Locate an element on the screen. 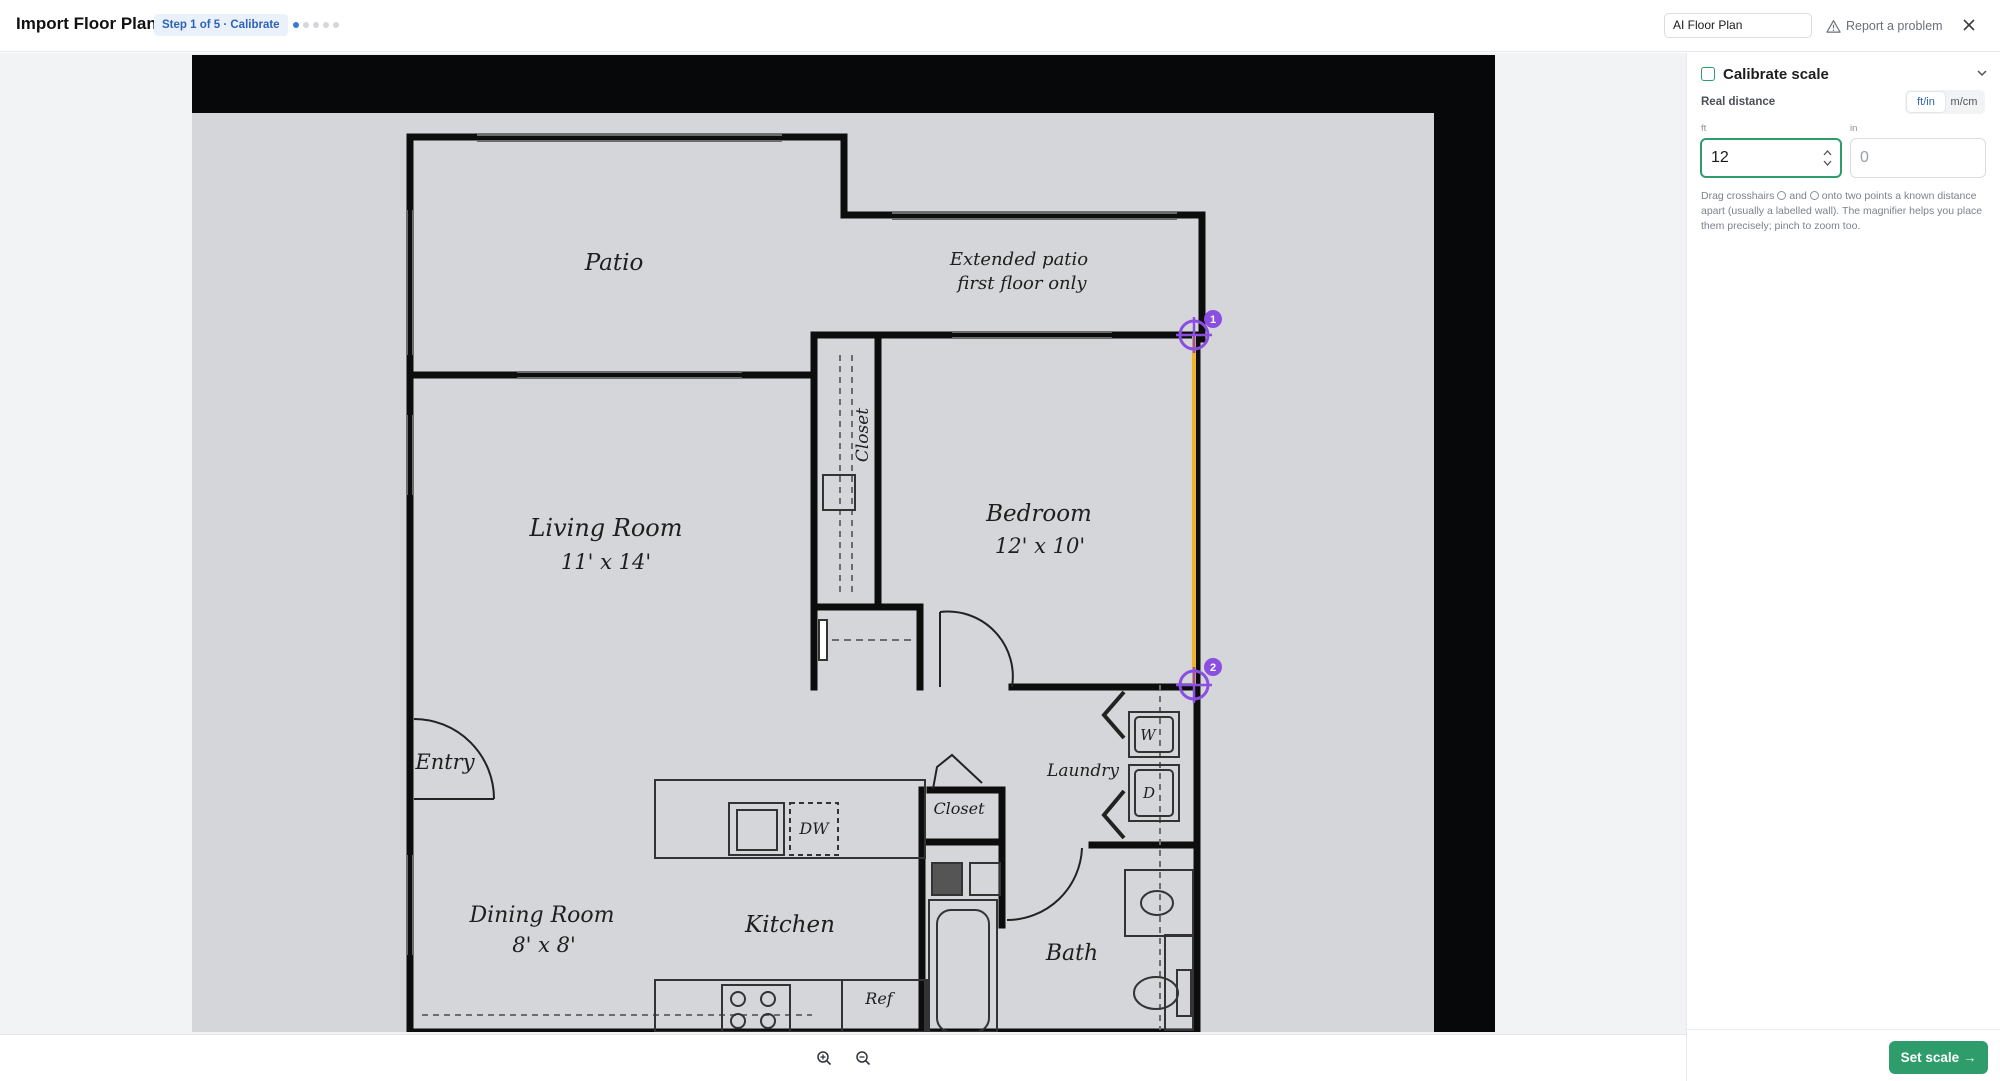  zoom-in-icon is located at coordinates (824, 1058).